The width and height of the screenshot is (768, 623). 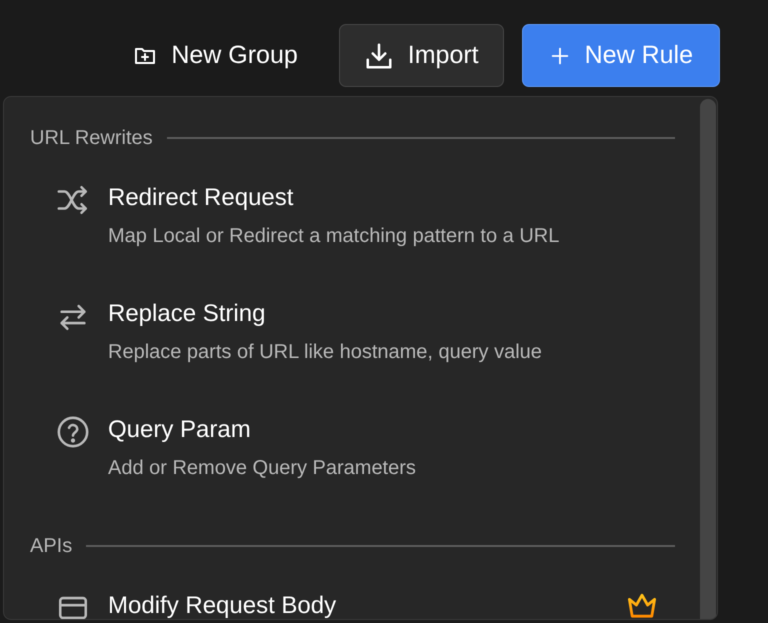 What do you see at coordinates (222, 605) in the screenshot?
I see `menu-item: Modify Request Body` at bounding box center [222, 605].